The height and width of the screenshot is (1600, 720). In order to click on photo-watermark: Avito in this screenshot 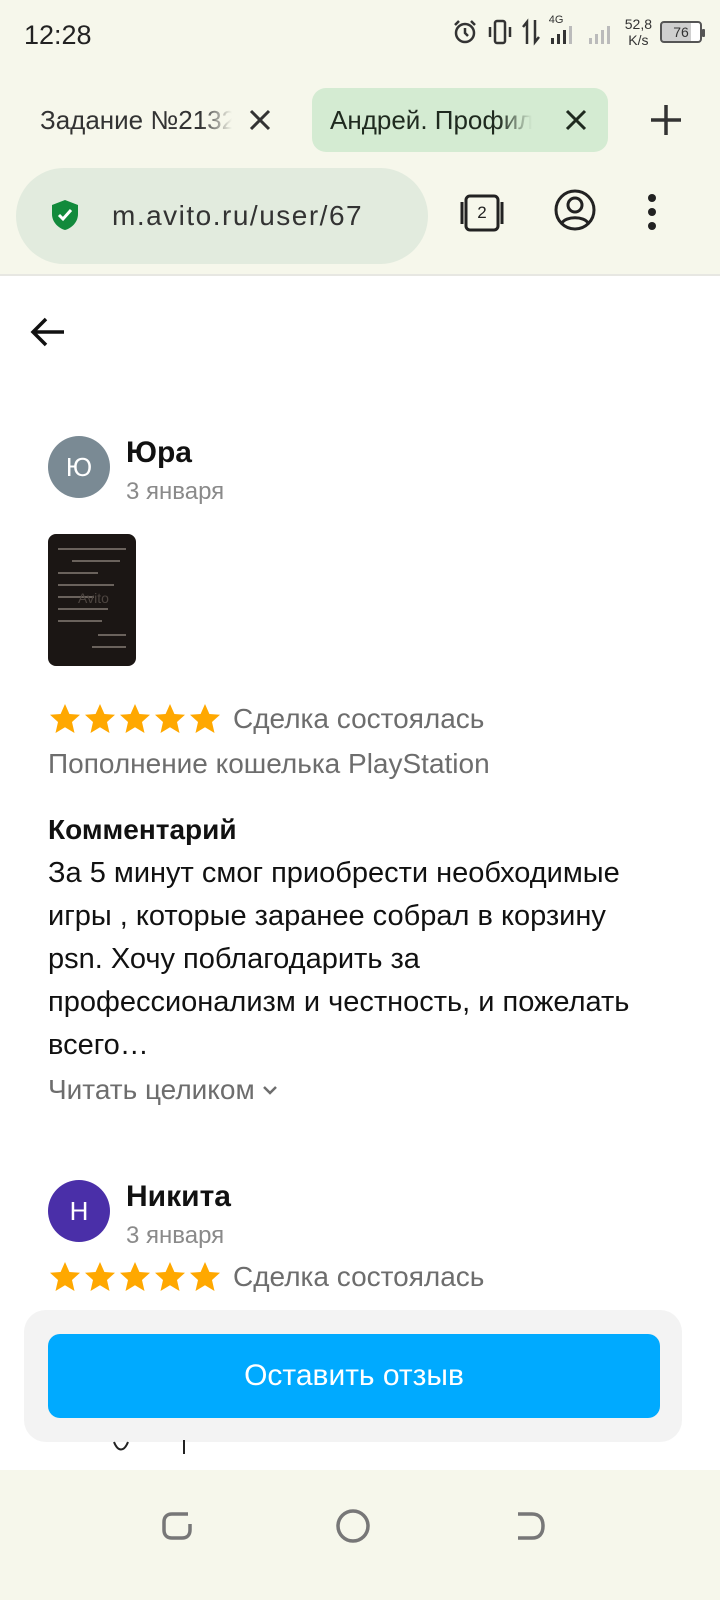, I will do `click(93, 598)`.